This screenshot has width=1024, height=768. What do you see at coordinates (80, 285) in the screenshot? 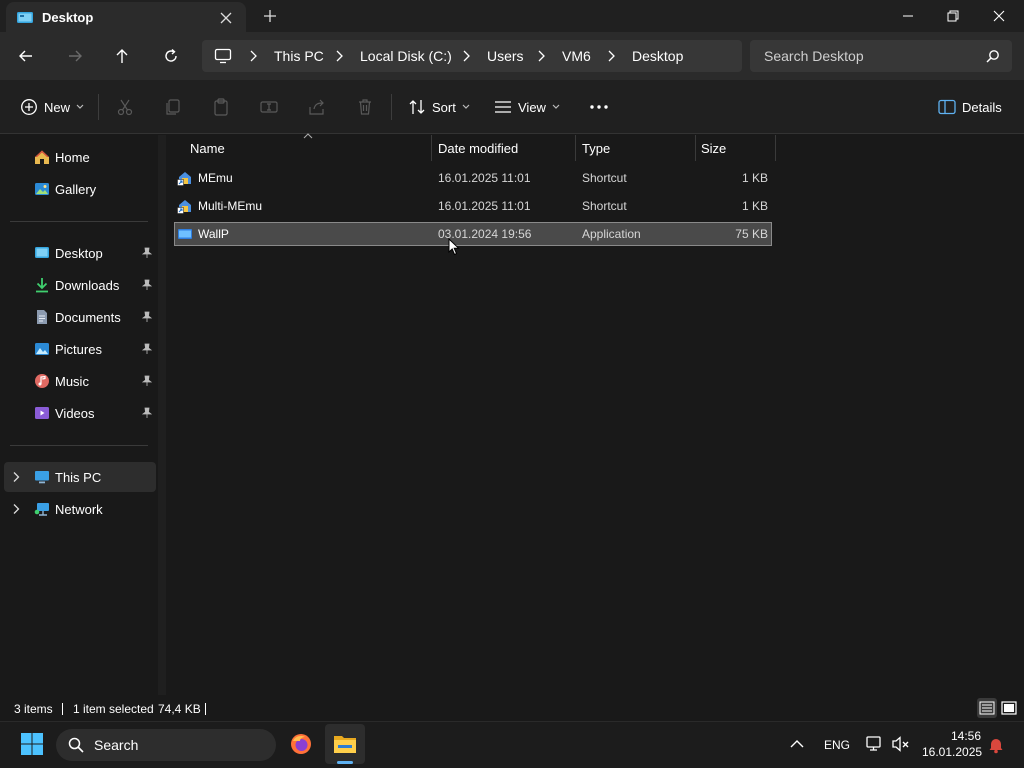
I see `sidebar-item-downloads: Downloads` at bounding box center [80, 285].